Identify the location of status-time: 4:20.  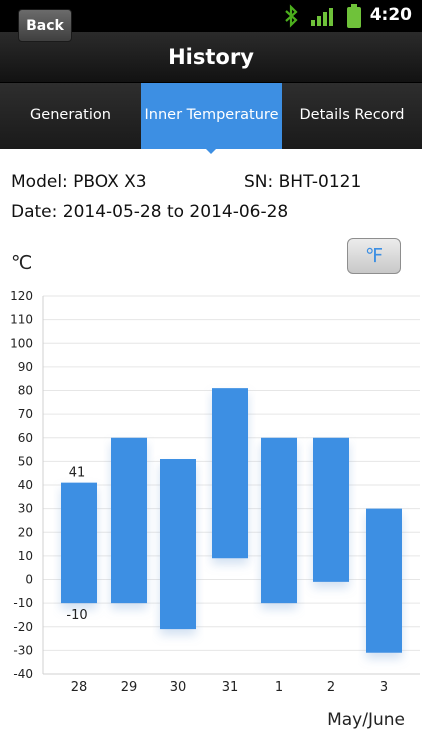
(390, 15).